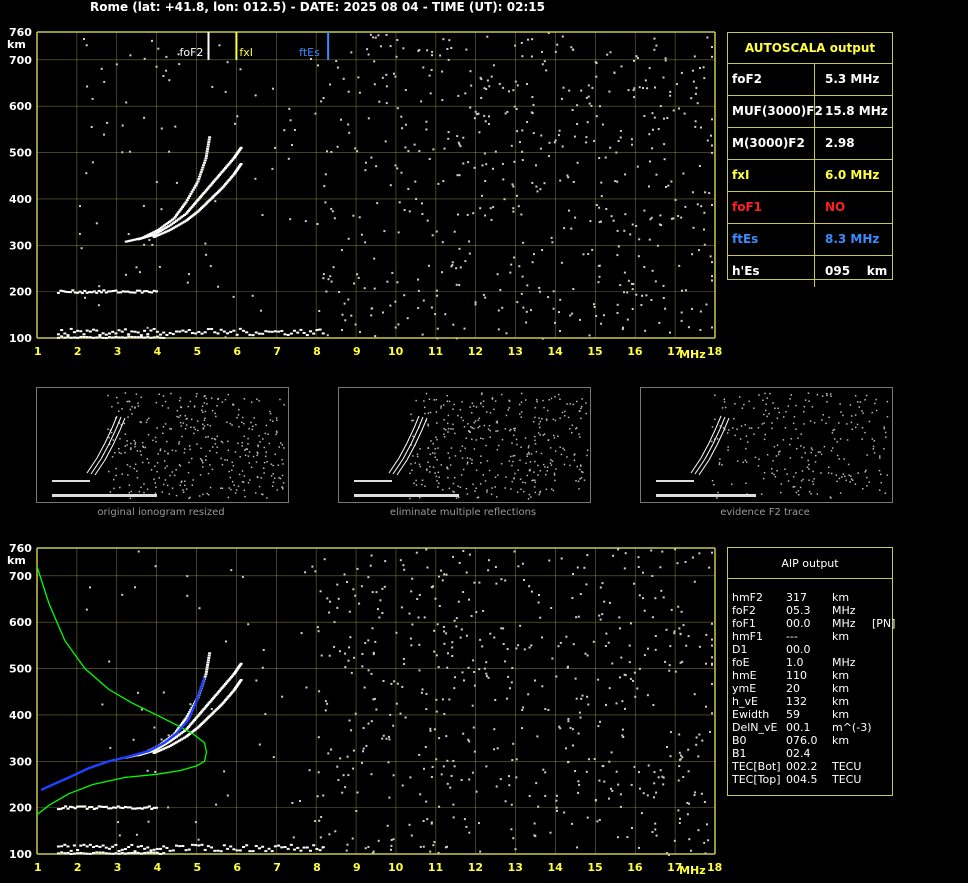 This screenshot has width=968, height=883. What do you see at coordinates (810, 766) in the screenshot?
I see `aip-row: TEC[Bot] 002.2 TECU` at bounding box center [810, 766].